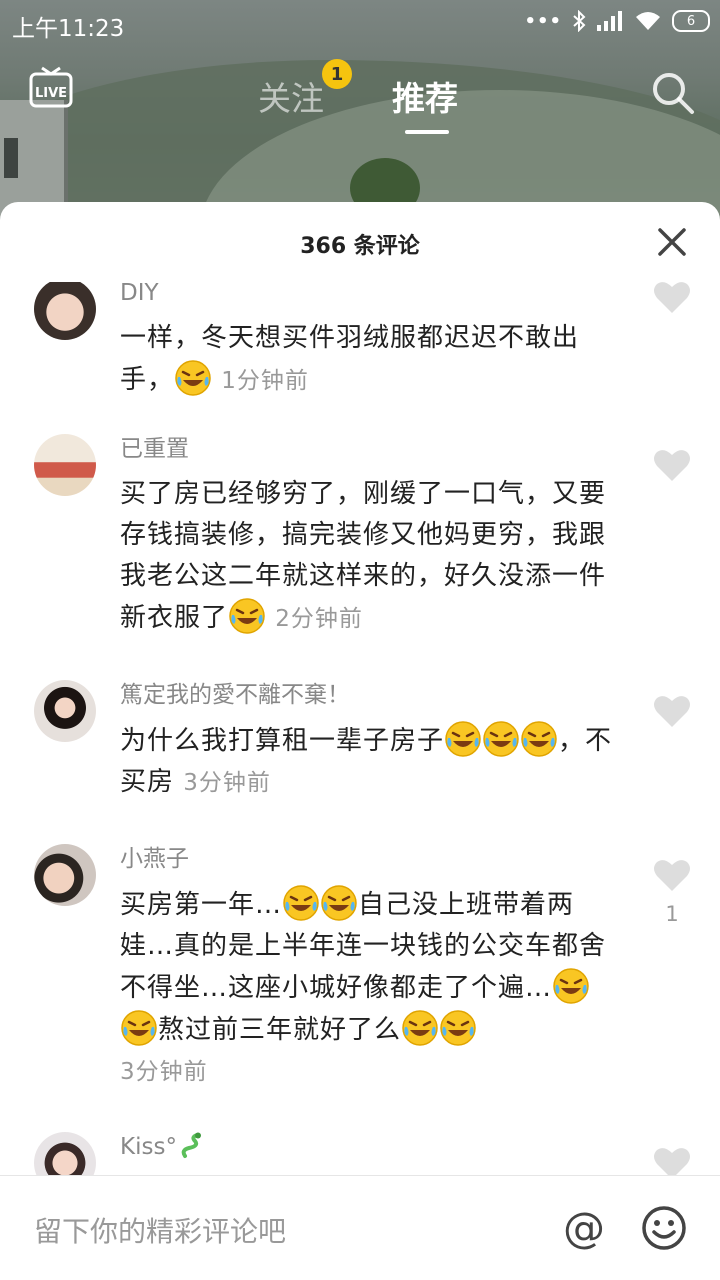 The width and height of the screenshot is (720, 1280). I want to click on live-icon: LIVE, so click(51, 88).